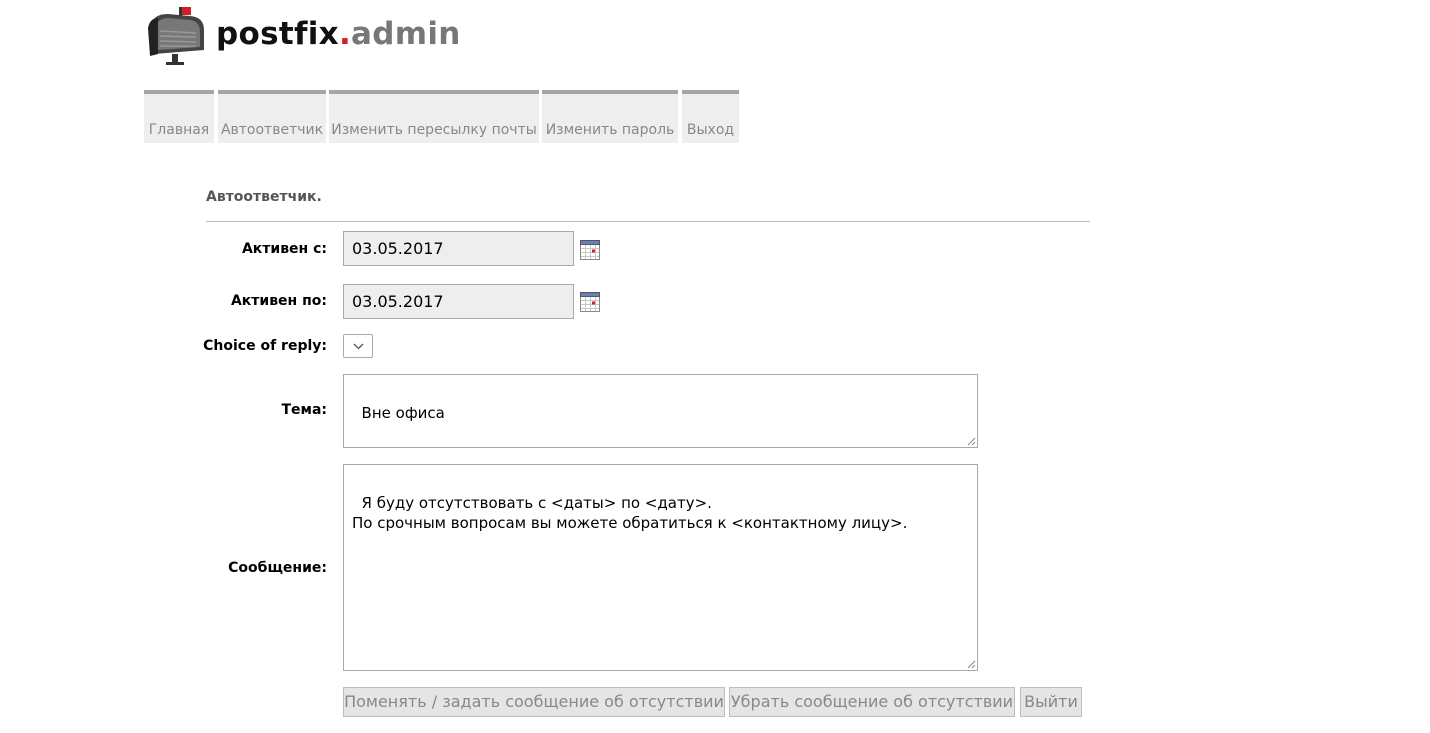 The height and width of the screenshot is (733, 1430). What do you see at coordinates (278, 301) in the screenshot?
I see `active-to-label: Активен по:` at bounding box center [278, 301].